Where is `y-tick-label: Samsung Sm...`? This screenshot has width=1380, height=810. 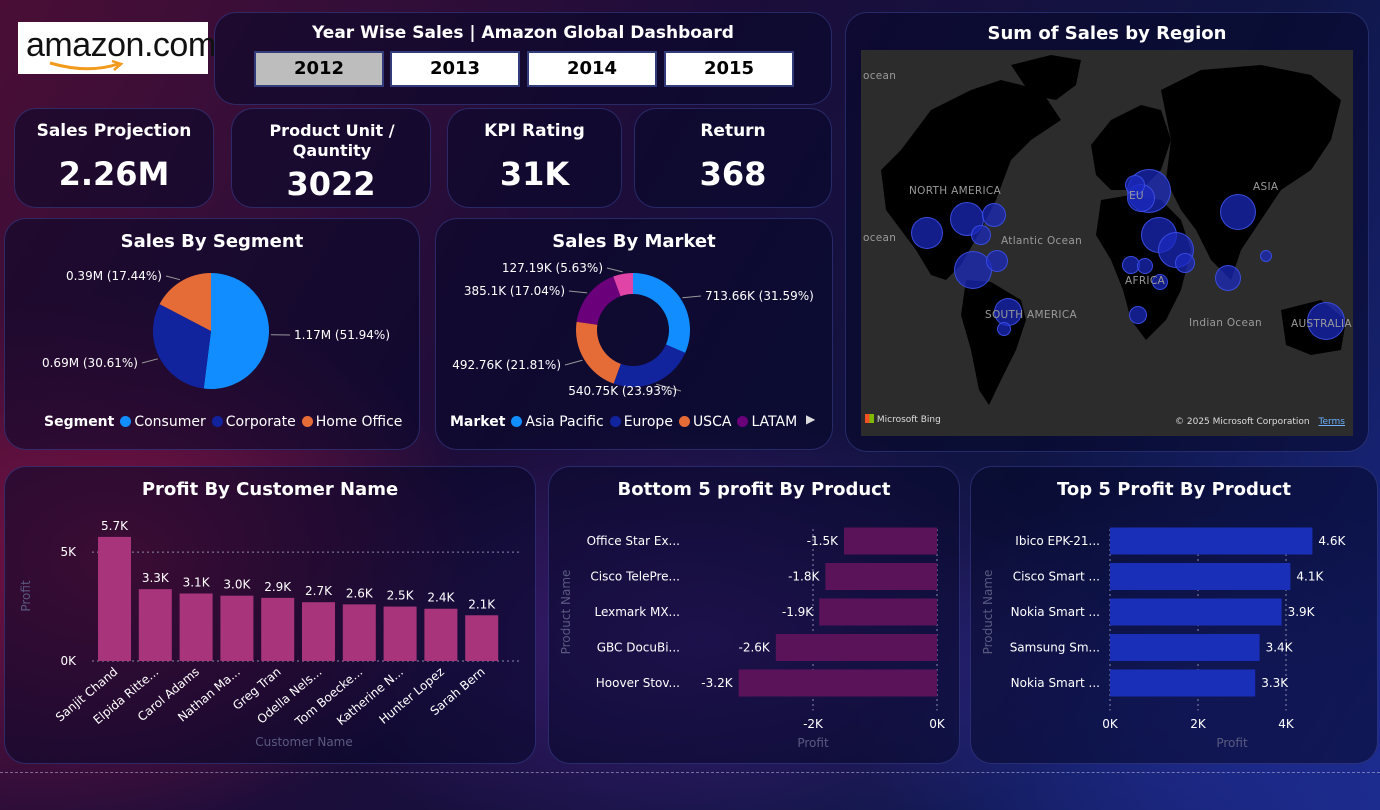
y-tick-label: Samsung Sm... is located at coordinates (1055, 648).